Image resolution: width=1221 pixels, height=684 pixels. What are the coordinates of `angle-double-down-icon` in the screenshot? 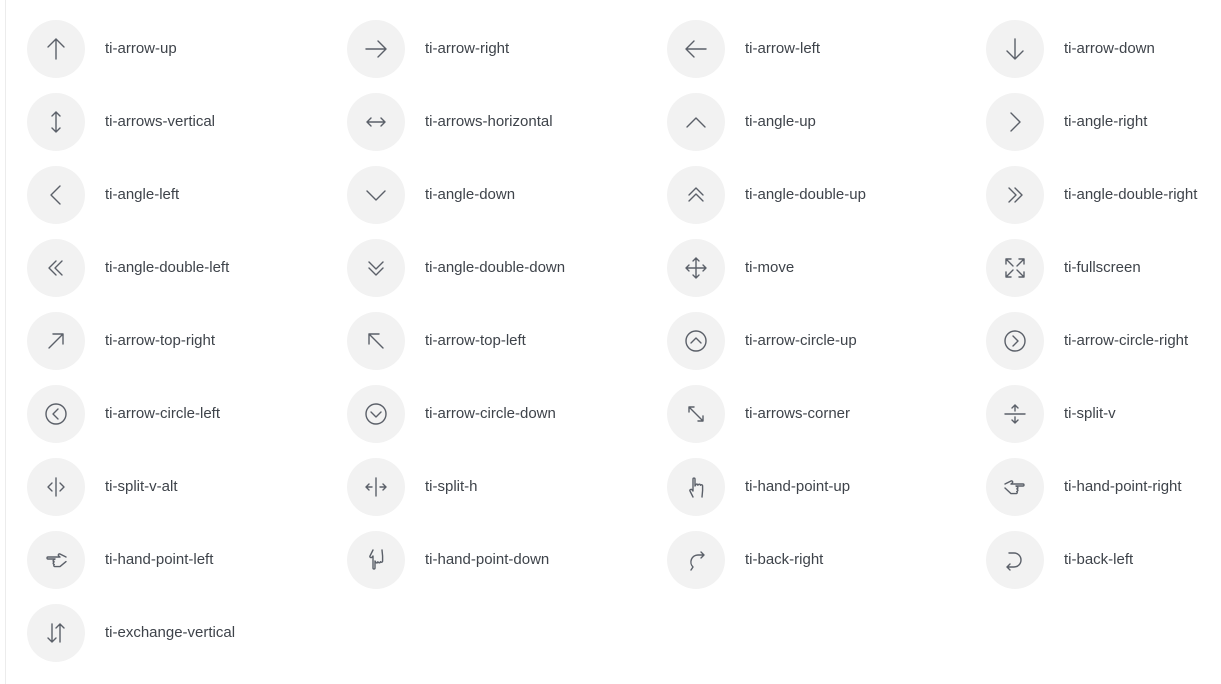 It's located at (376, 267).